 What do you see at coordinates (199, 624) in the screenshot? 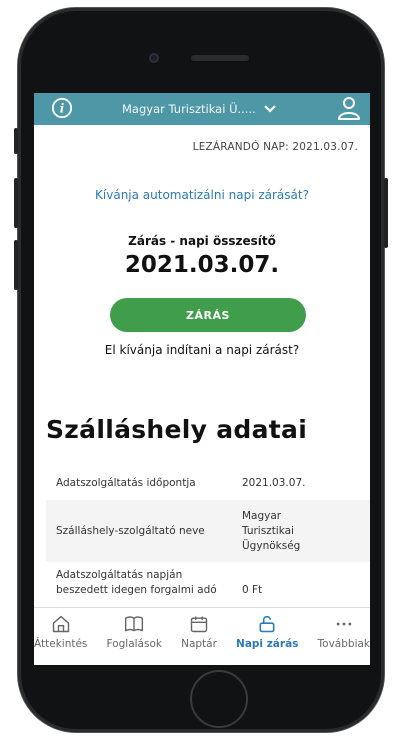
I see `calendar-icon` at bounding box center [199, 624].